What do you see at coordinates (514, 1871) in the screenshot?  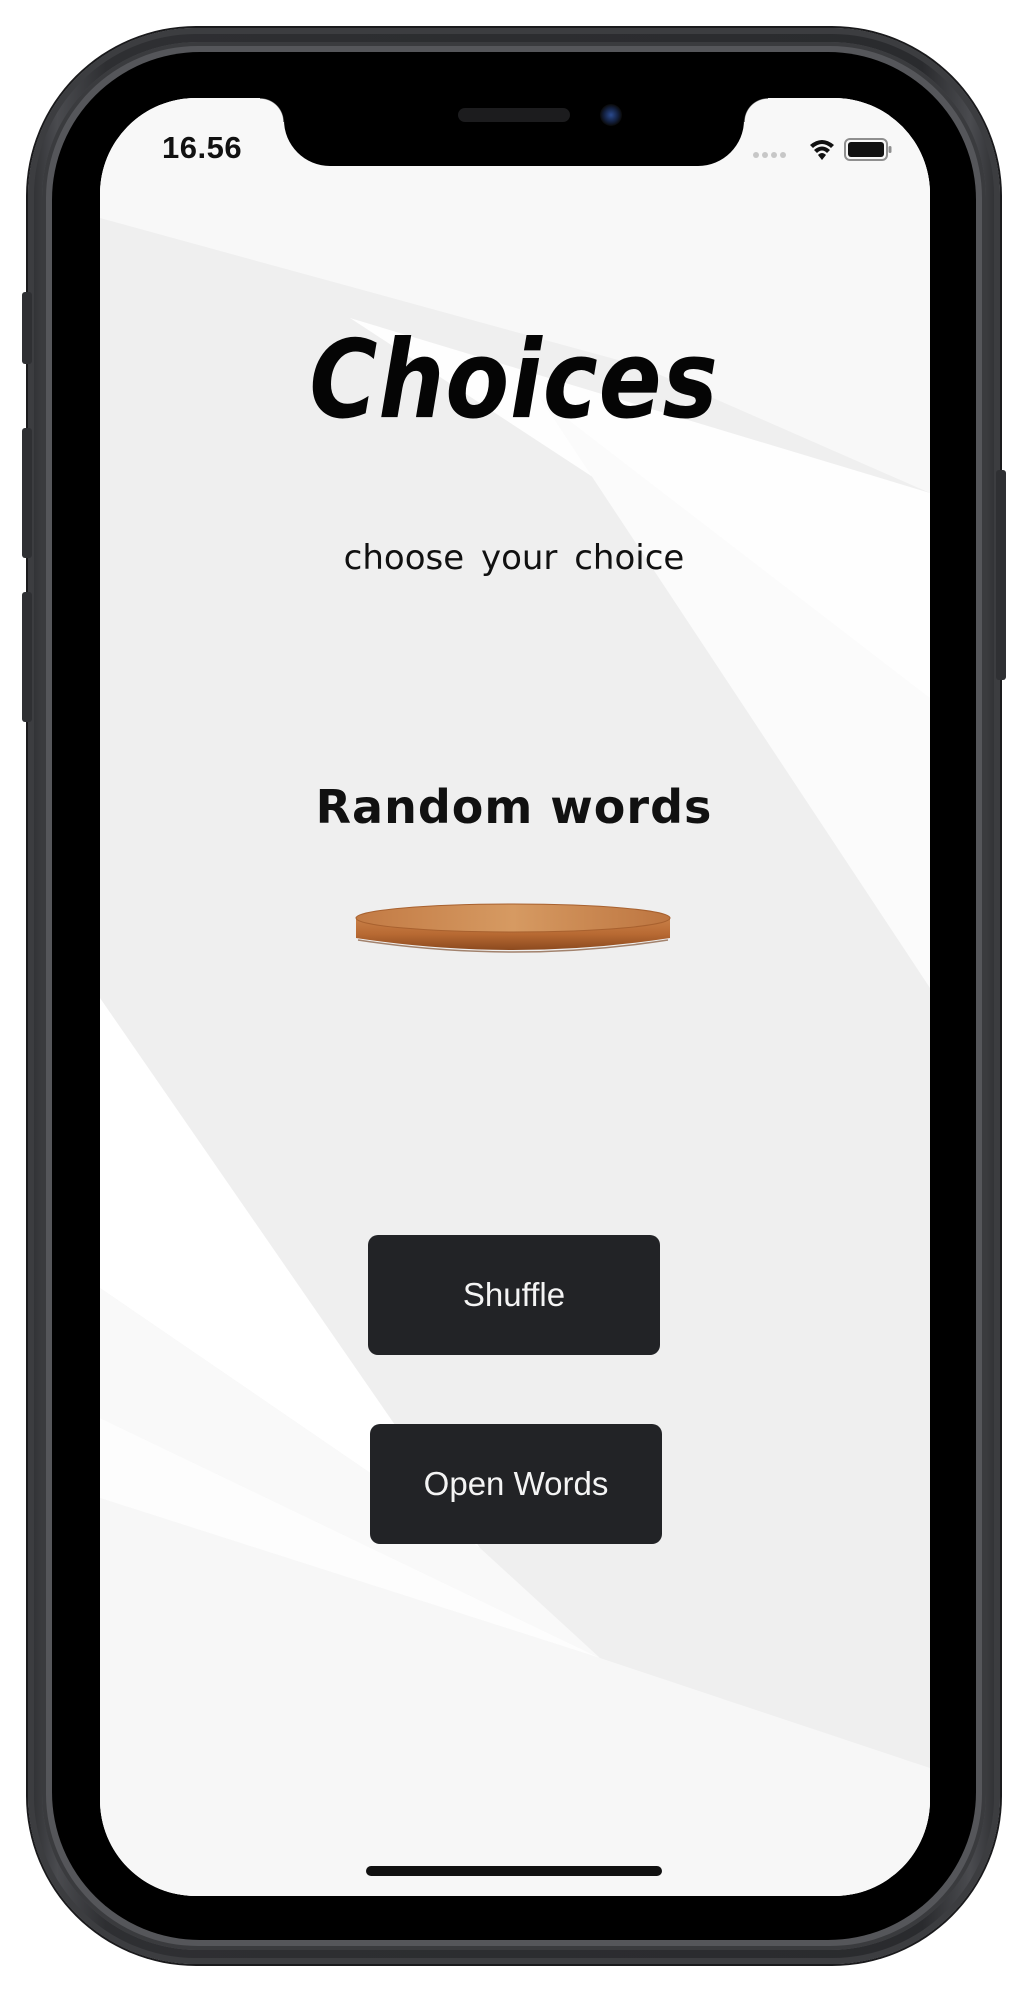 I see `home-indicator` at bounding box center [514, 1871].